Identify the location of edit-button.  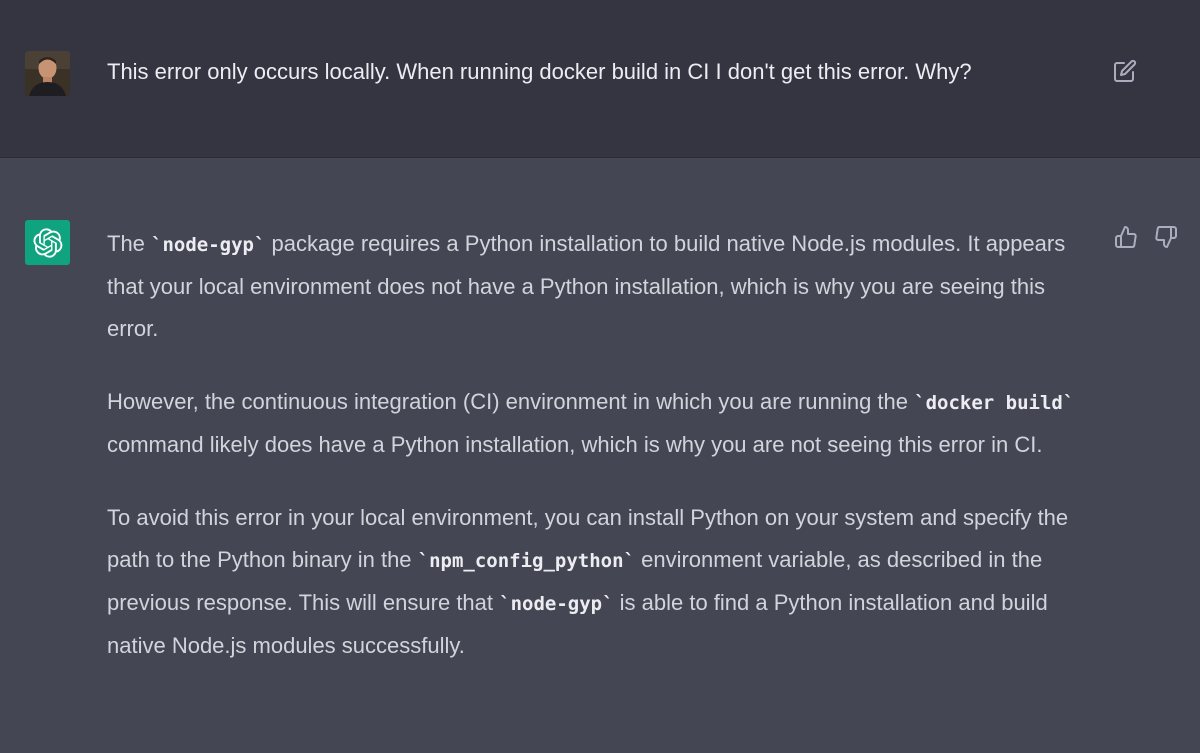
(1125, 71).